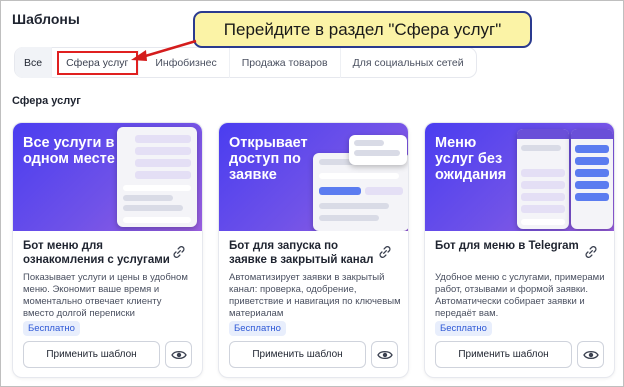  I want to click on section-title: Сфера услуг, so click(46, 101).